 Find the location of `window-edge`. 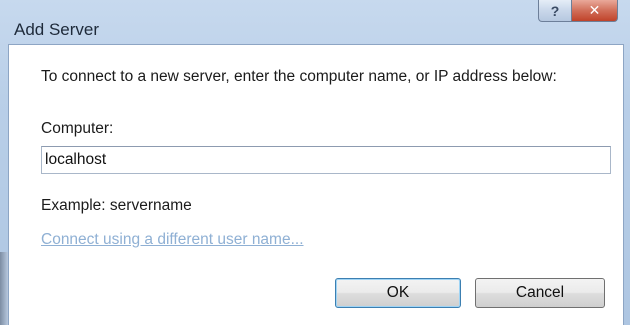

window-edge is located at coordinates (4, 288).